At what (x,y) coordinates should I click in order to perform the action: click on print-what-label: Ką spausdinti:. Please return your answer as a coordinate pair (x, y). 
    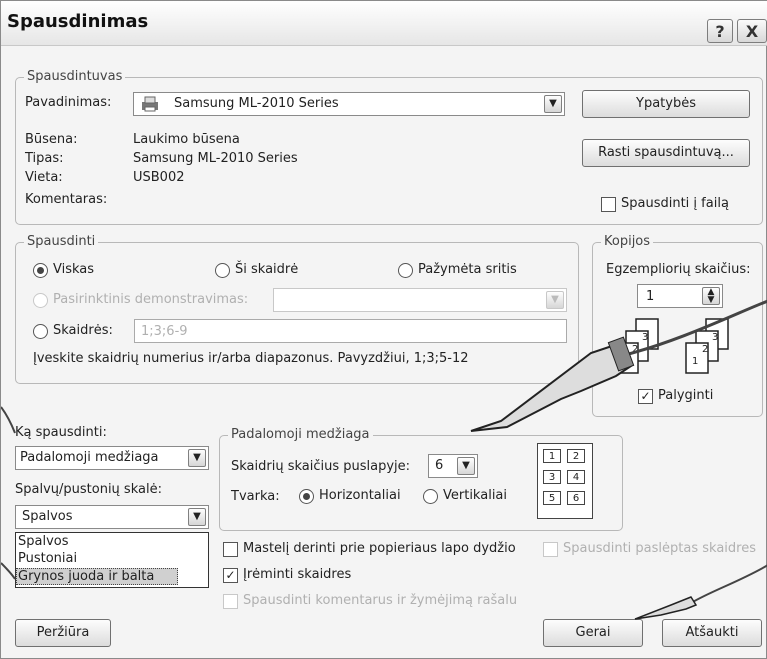
    Looking at the image, I should click on (61, 432).